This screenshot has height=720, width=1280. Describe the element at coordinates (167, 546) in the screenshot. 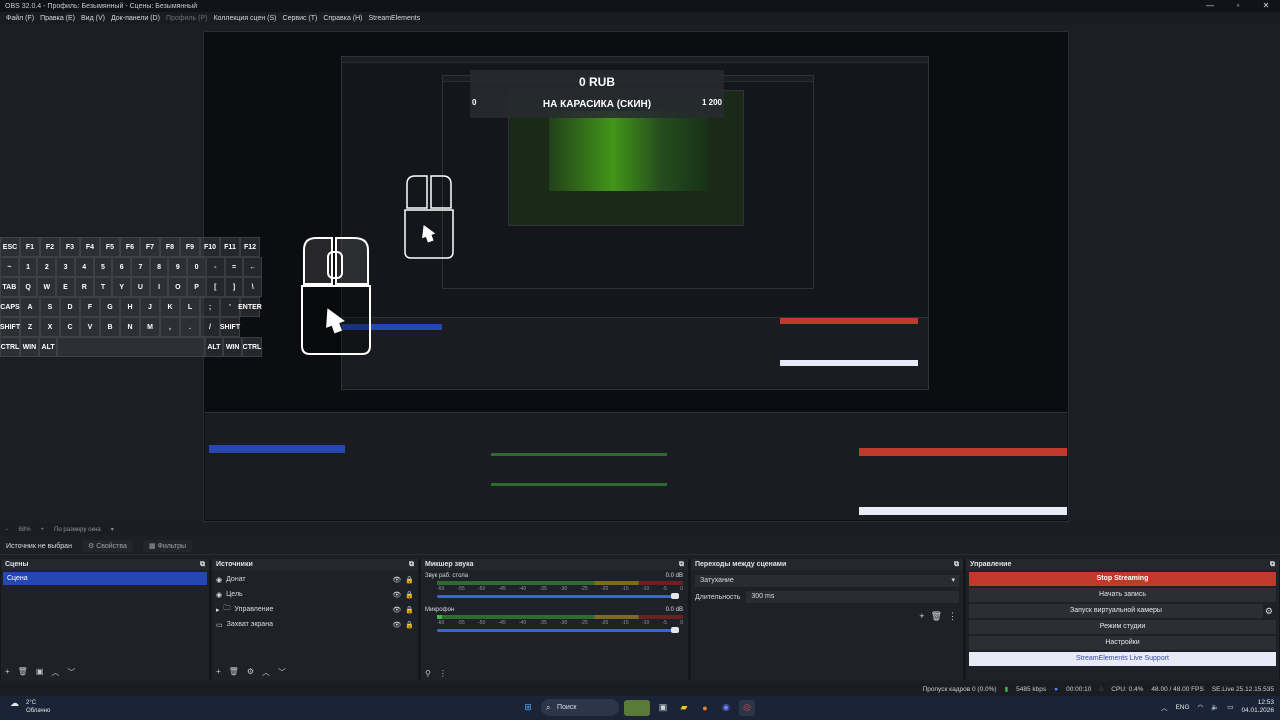

I see `filters-button: ▦ Фильтры` at that location.